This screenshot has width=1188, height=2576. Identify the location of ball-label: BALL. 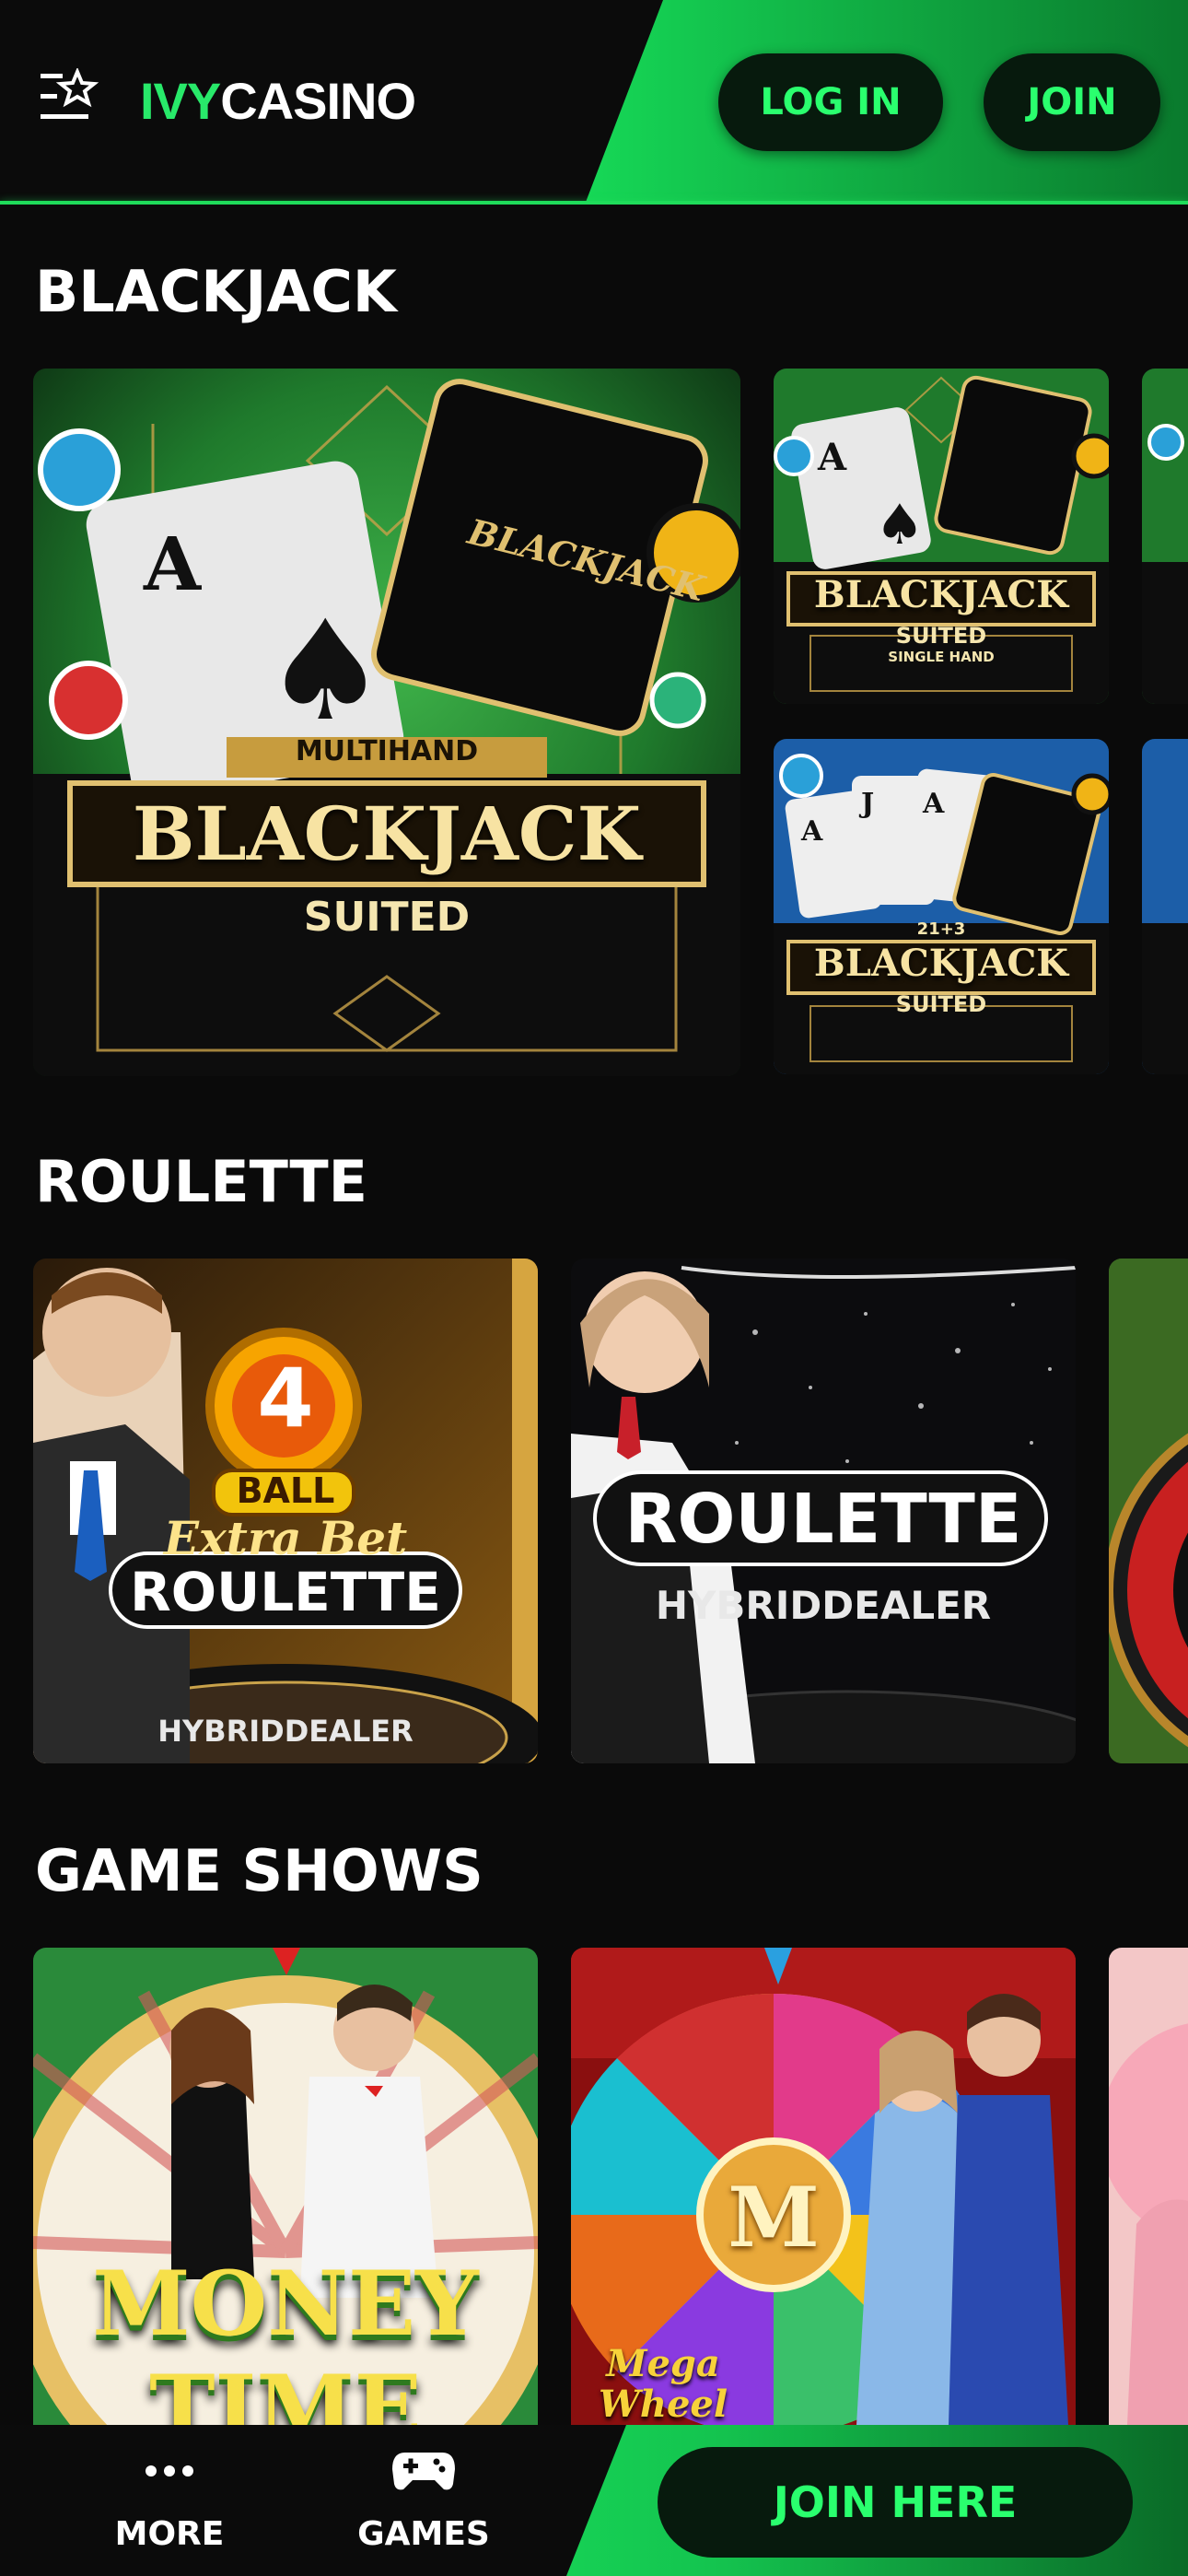
(285, 1490).